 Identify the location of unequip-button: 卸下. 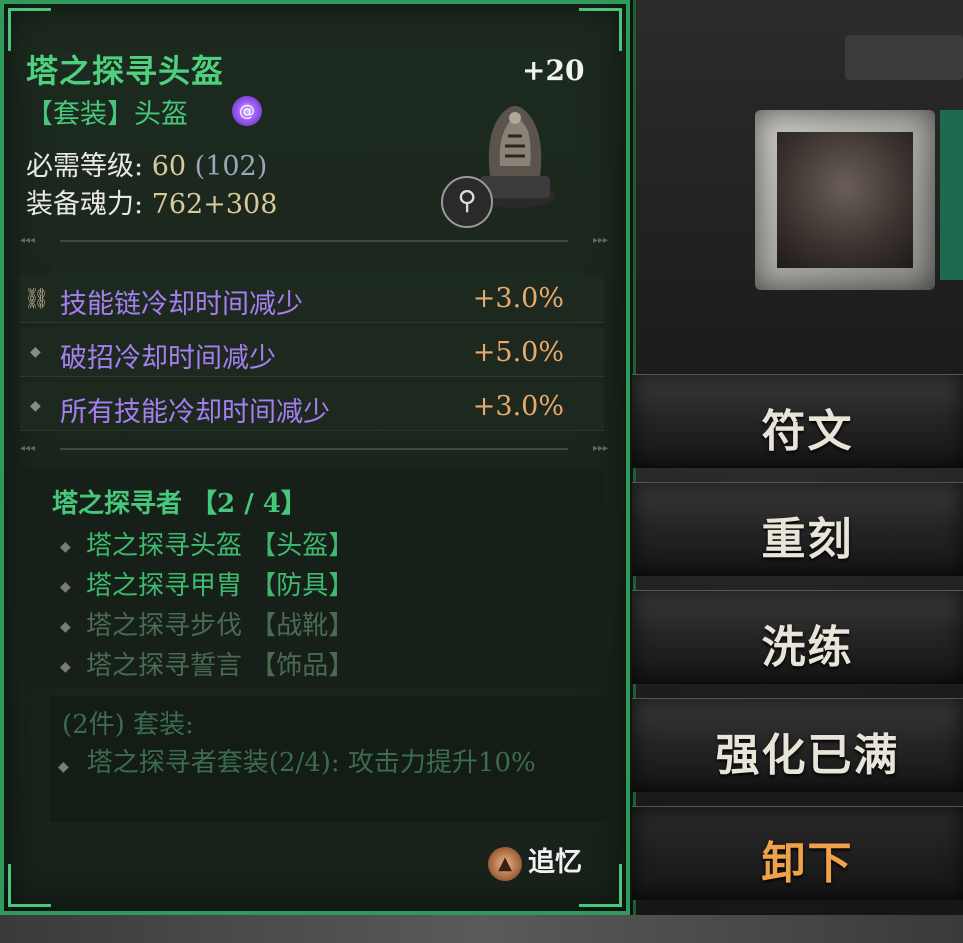
(797, 853).